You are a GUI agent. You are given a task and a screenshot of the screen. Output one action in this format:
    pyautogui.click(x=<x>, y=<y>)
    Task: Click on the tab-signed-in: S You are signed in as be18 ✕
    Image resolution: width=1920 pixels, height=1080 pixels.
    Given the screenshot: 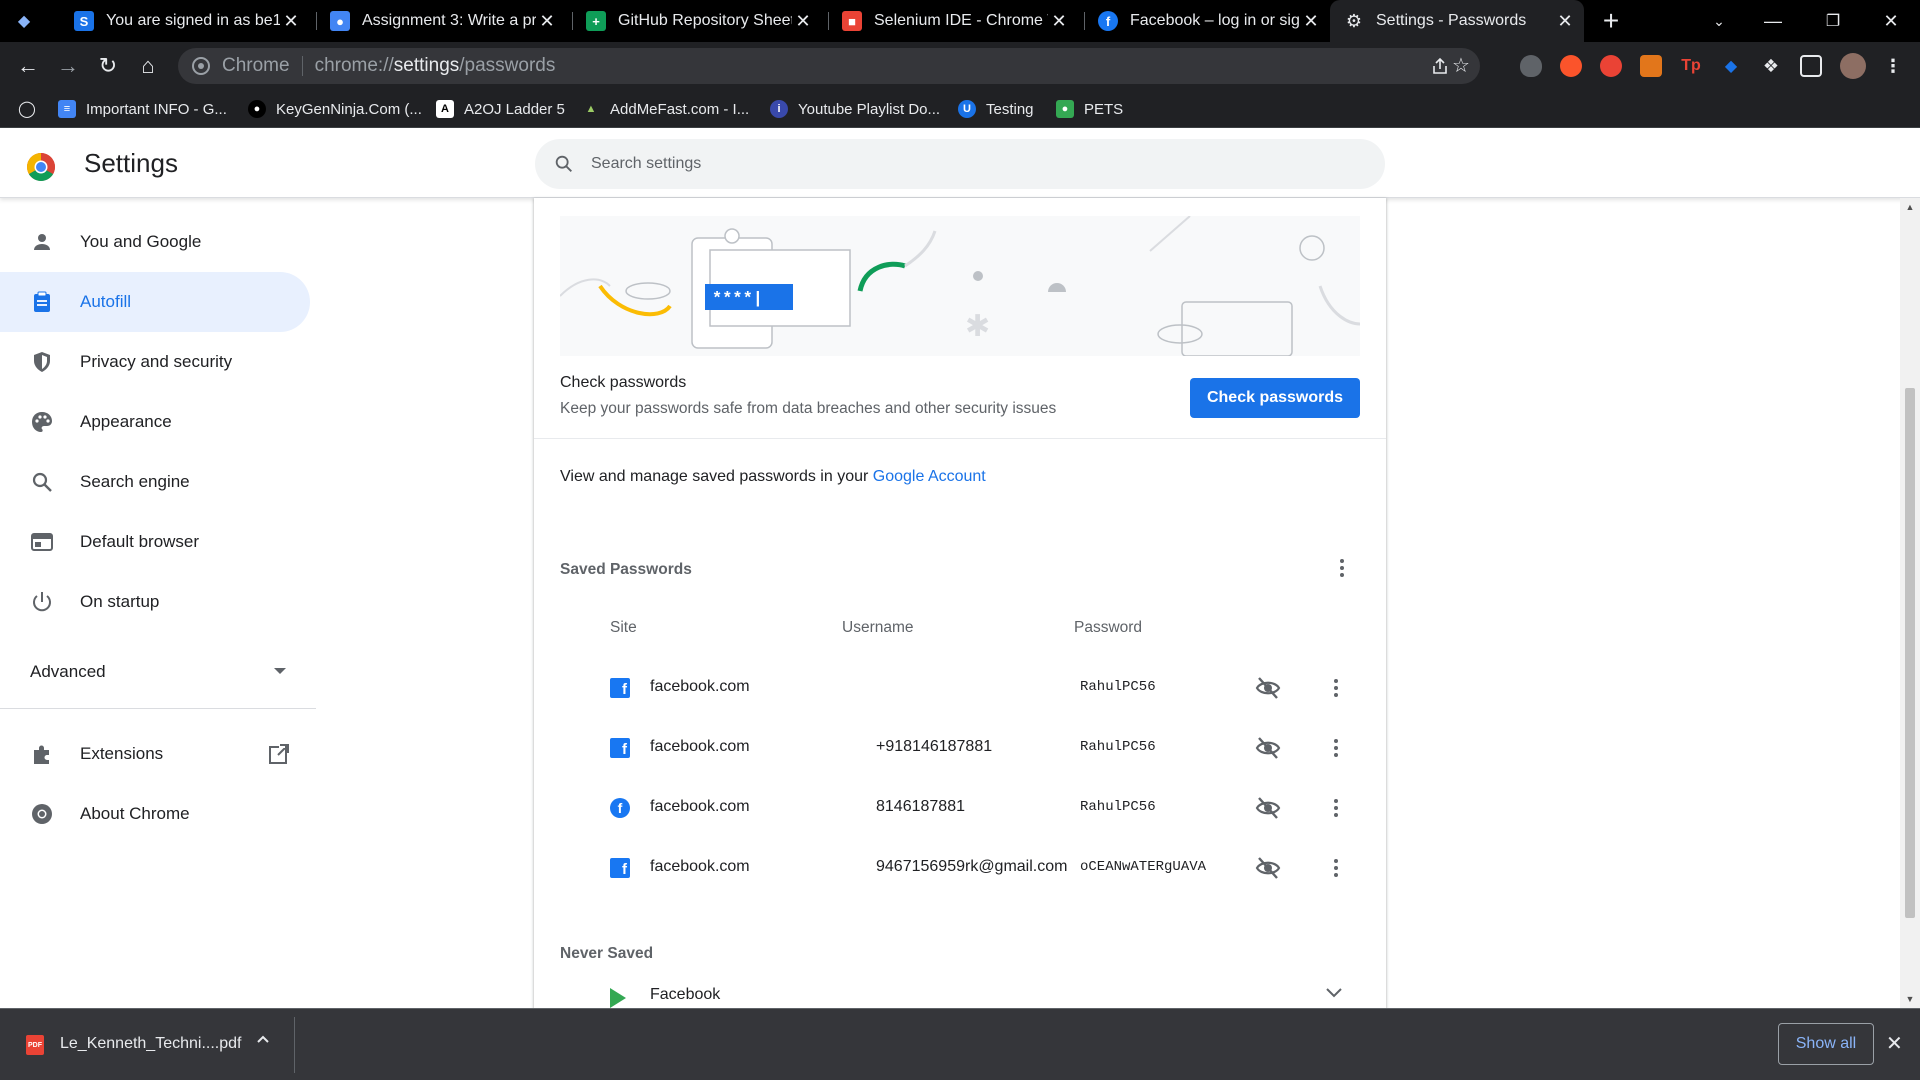 What is the action you would take?
    pyautogui.click(x=185, y=21)
    